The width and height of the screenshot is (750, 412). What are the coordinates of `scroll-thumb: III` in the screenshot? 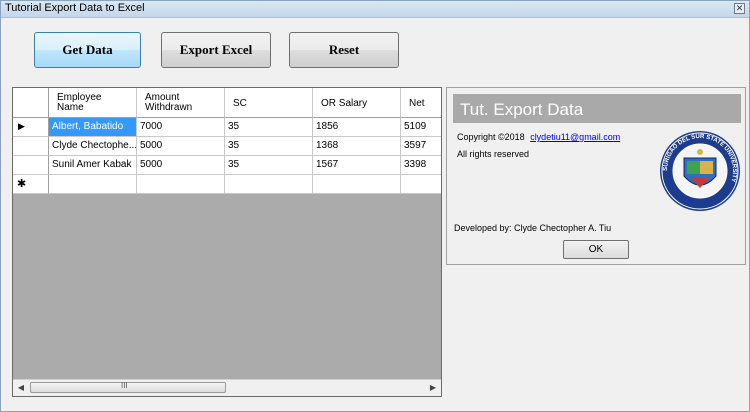 It's located at (128, 387).